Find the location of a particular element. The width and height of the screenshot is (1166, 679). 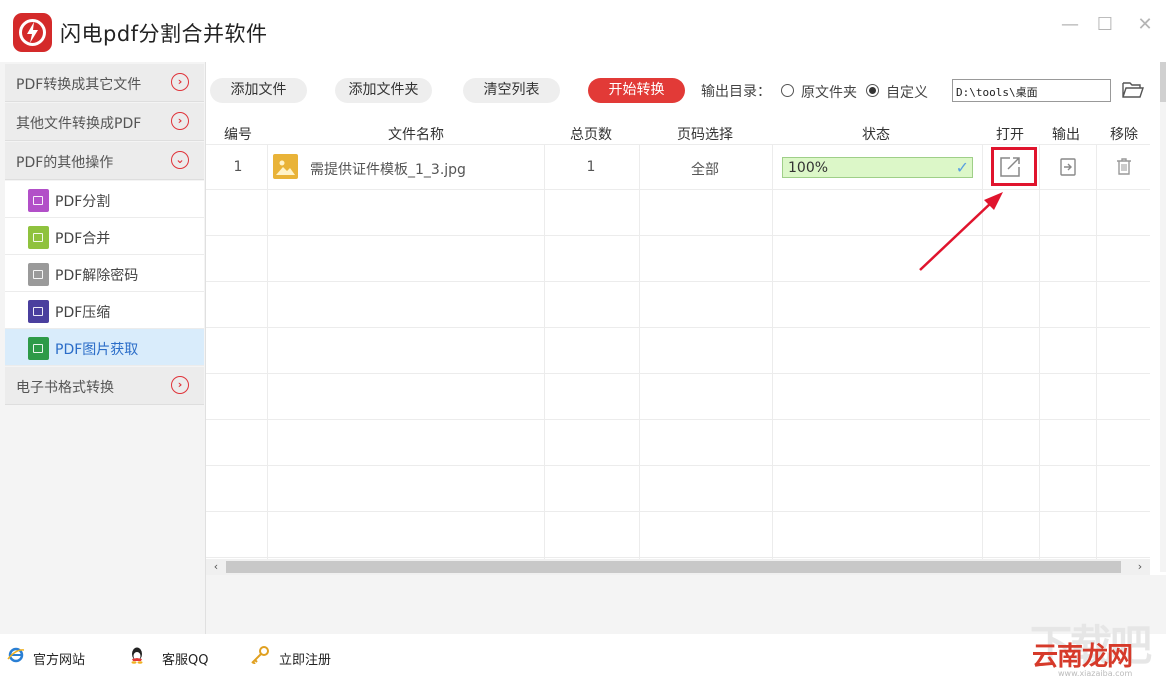

folder-open-icon is located at coordinates (1133, 90).